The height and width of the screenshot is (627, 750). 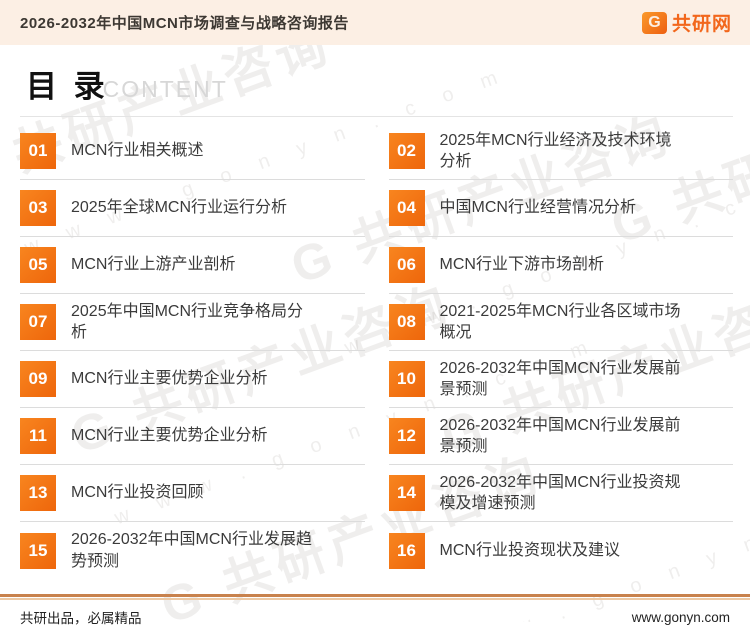 What do you see at coordinates (38, 379) in the screenshot?
I see `toc-number-badge: 09` at bounding box center [38, 379].